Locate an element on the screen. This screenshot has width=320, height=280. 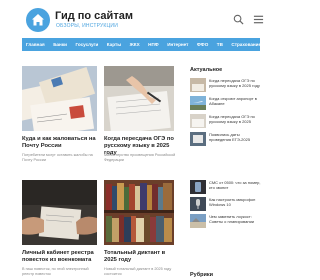
nav-item-internet: Интернет is located at coordinates (177, 44).